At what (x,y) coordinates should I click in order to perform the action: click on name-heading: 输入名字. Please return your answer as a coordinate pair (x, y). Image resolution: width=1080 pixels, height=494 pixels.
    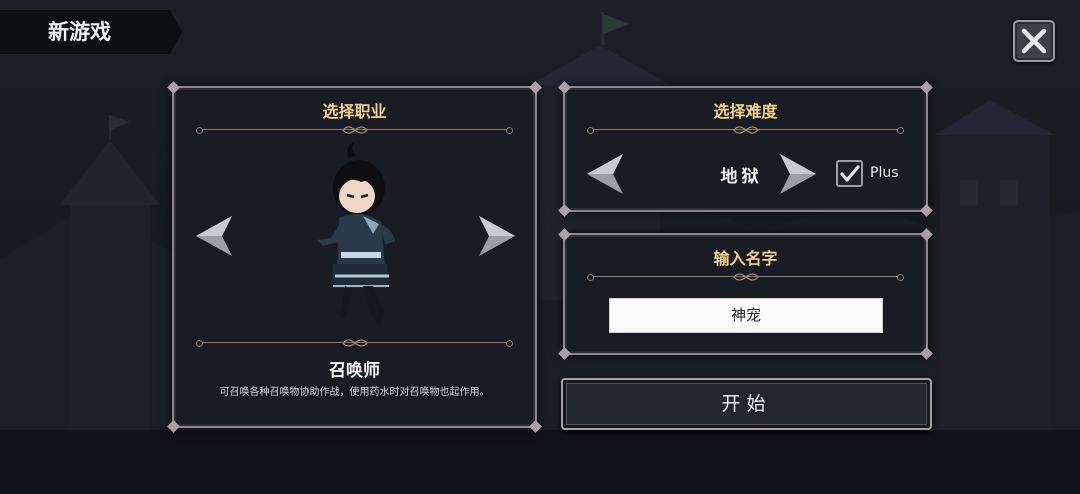
    Looking at the image, I should click on (745, 258).